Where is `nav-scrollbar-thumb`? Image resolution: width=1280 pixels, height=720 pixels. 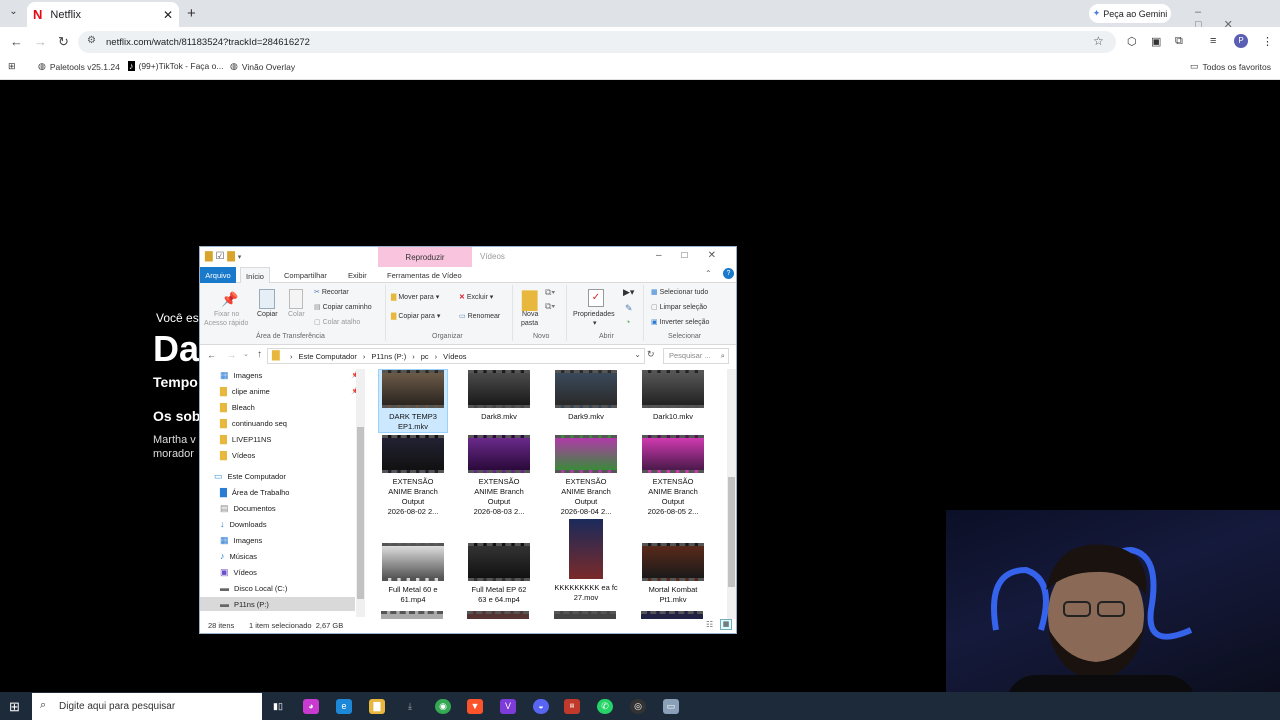 nav-scrollbar-thumb is located at coordinates (360, 513).